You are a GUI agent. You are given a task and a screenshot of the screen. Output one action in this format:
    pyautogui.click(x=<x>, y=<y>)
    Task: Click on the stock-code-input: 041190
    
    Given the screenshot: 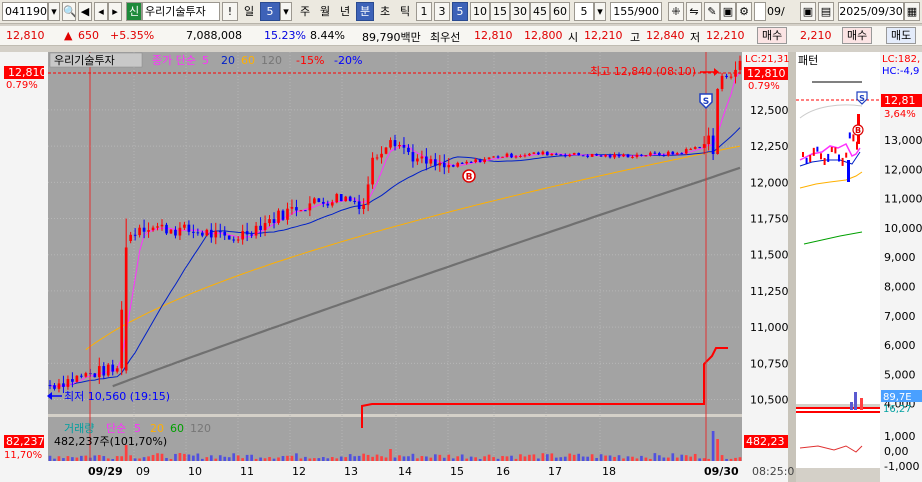 What is the action you would take?
    pyautogui.click(x=25, y=11)
    